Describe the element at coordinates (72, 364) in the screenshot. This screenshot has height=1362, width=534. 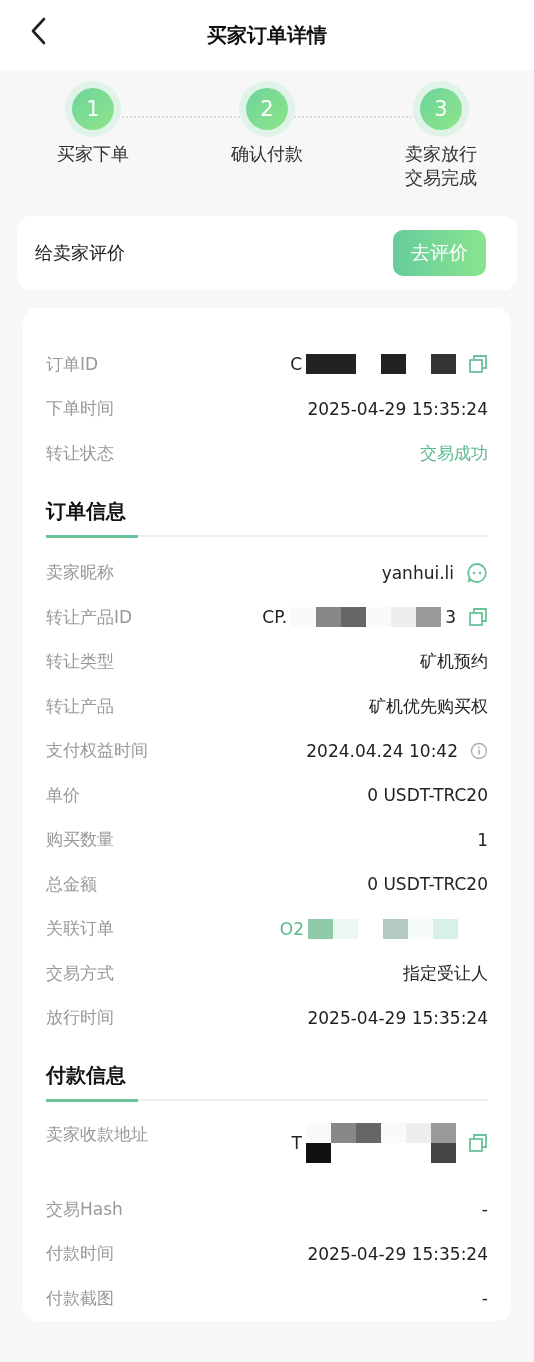
I see `field-label: 订单ID` at that location.